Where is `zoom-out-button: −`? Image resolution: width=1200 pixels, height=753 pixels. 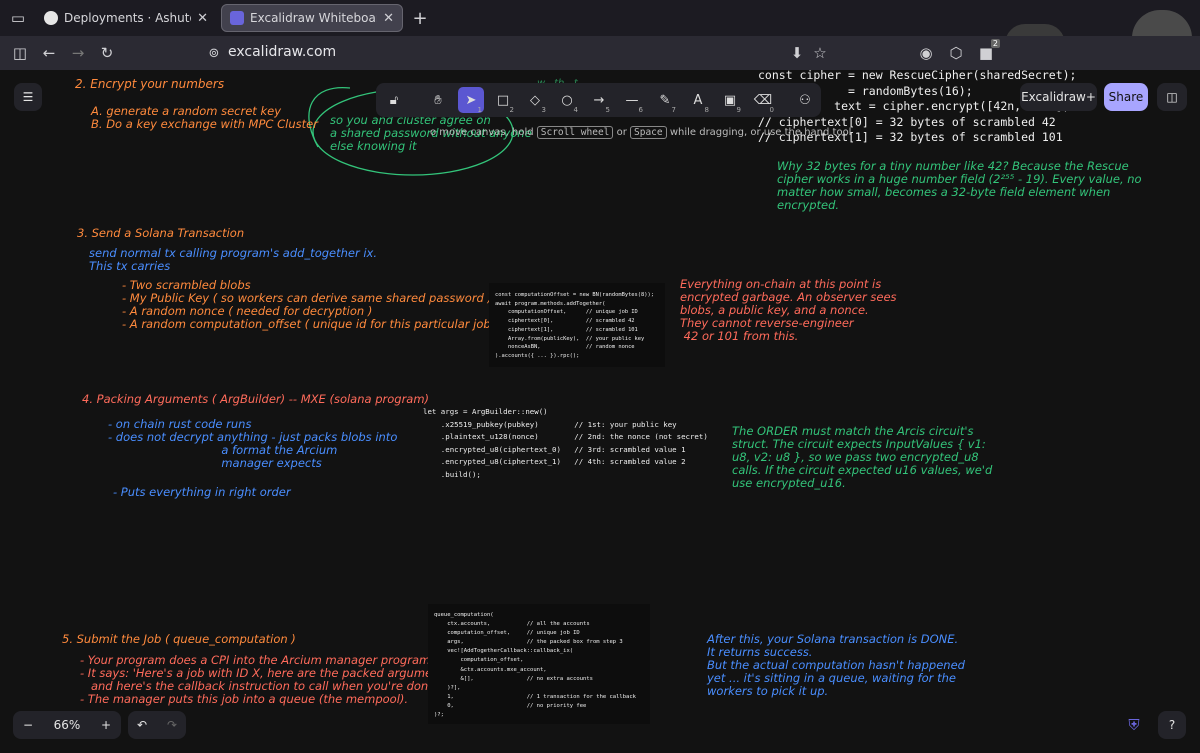
zoom-out-button: − is located at coordinates (28, 725).